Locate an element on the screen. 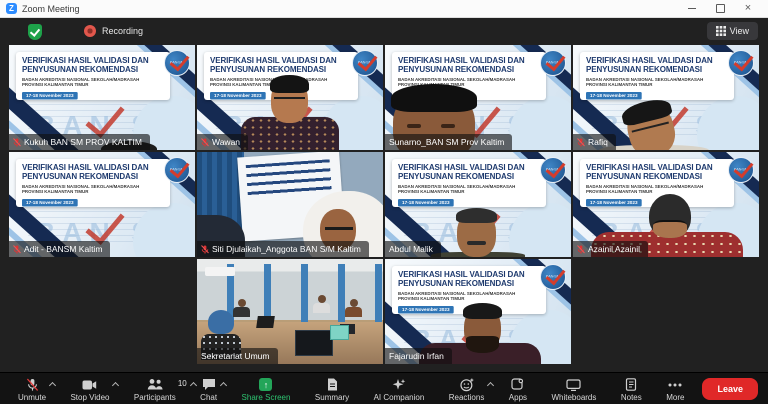  recording-indicator: Recording is located at coordinates (113, 31).